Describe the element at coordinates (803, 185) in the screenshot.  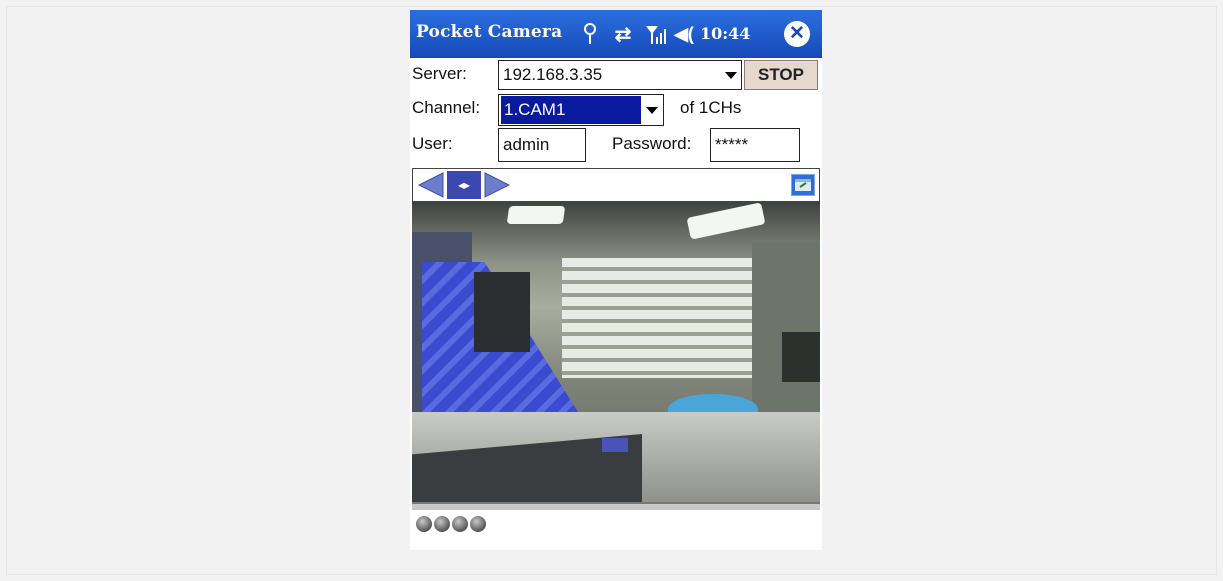
I see `fullscreen-window-icon` at that location.